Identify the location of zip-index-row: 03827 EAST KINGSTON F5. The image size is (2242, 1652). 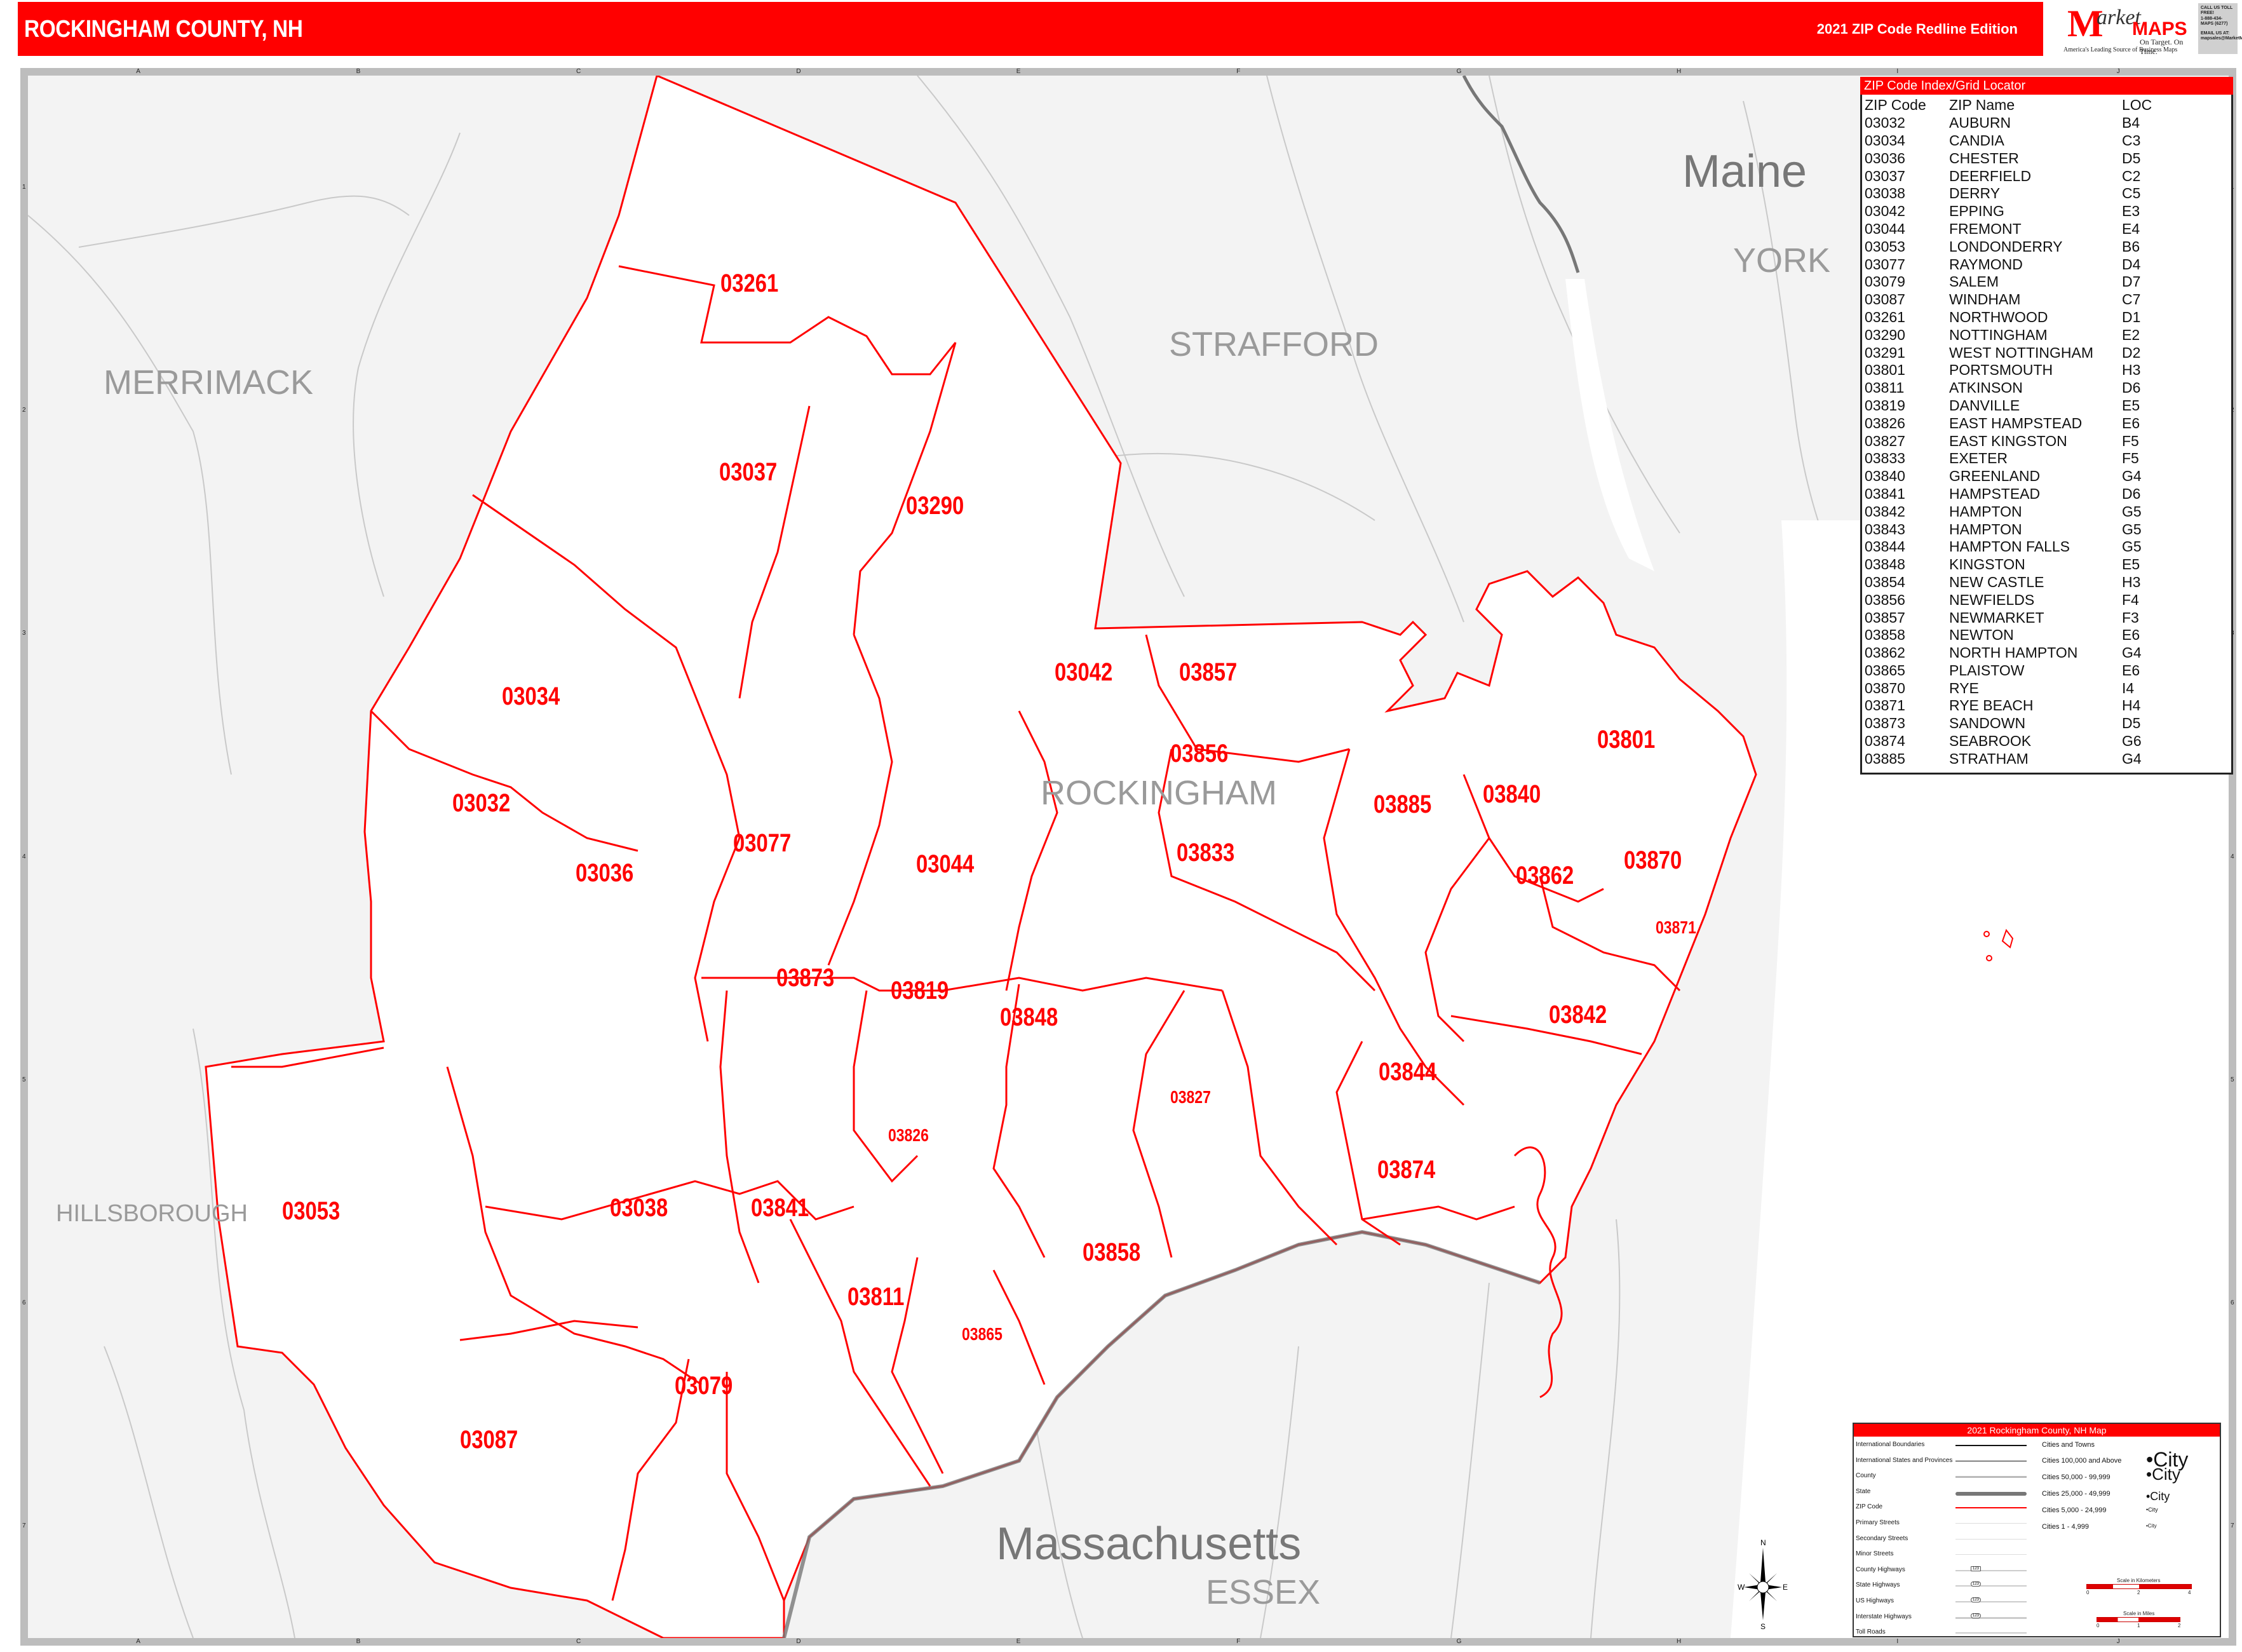
(2008, 441).